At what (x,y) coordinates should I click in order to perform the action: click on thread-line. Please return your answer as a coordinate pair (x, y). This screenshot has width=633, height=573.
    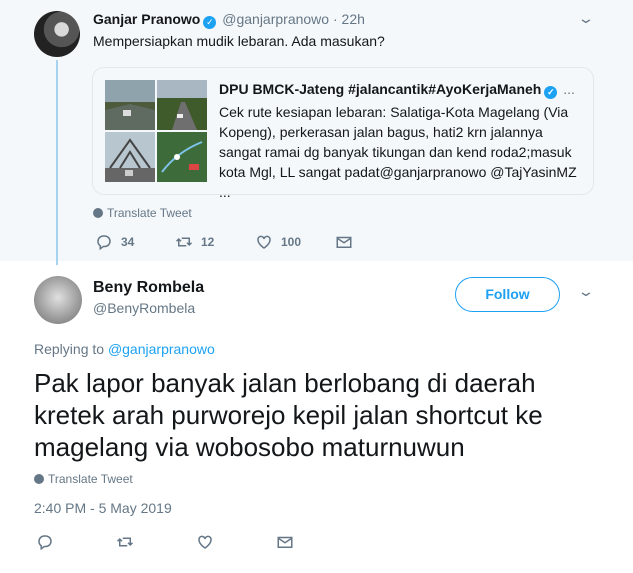
    Looking at the image, I should click on (57, 162).